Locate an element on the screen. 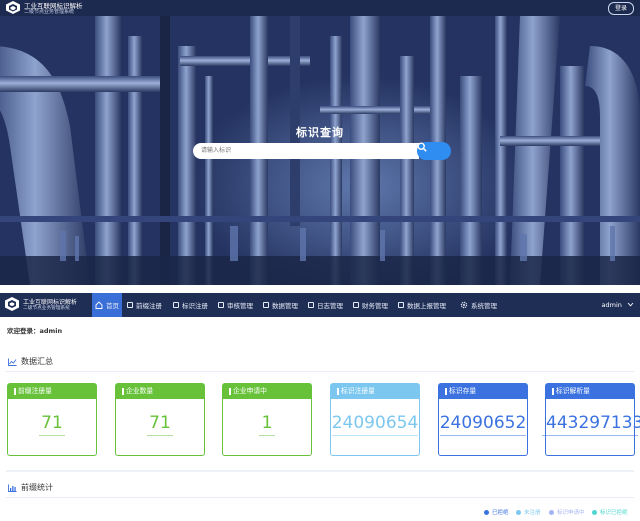  legend-label: 未注册 is located at coordinates (532, 513).